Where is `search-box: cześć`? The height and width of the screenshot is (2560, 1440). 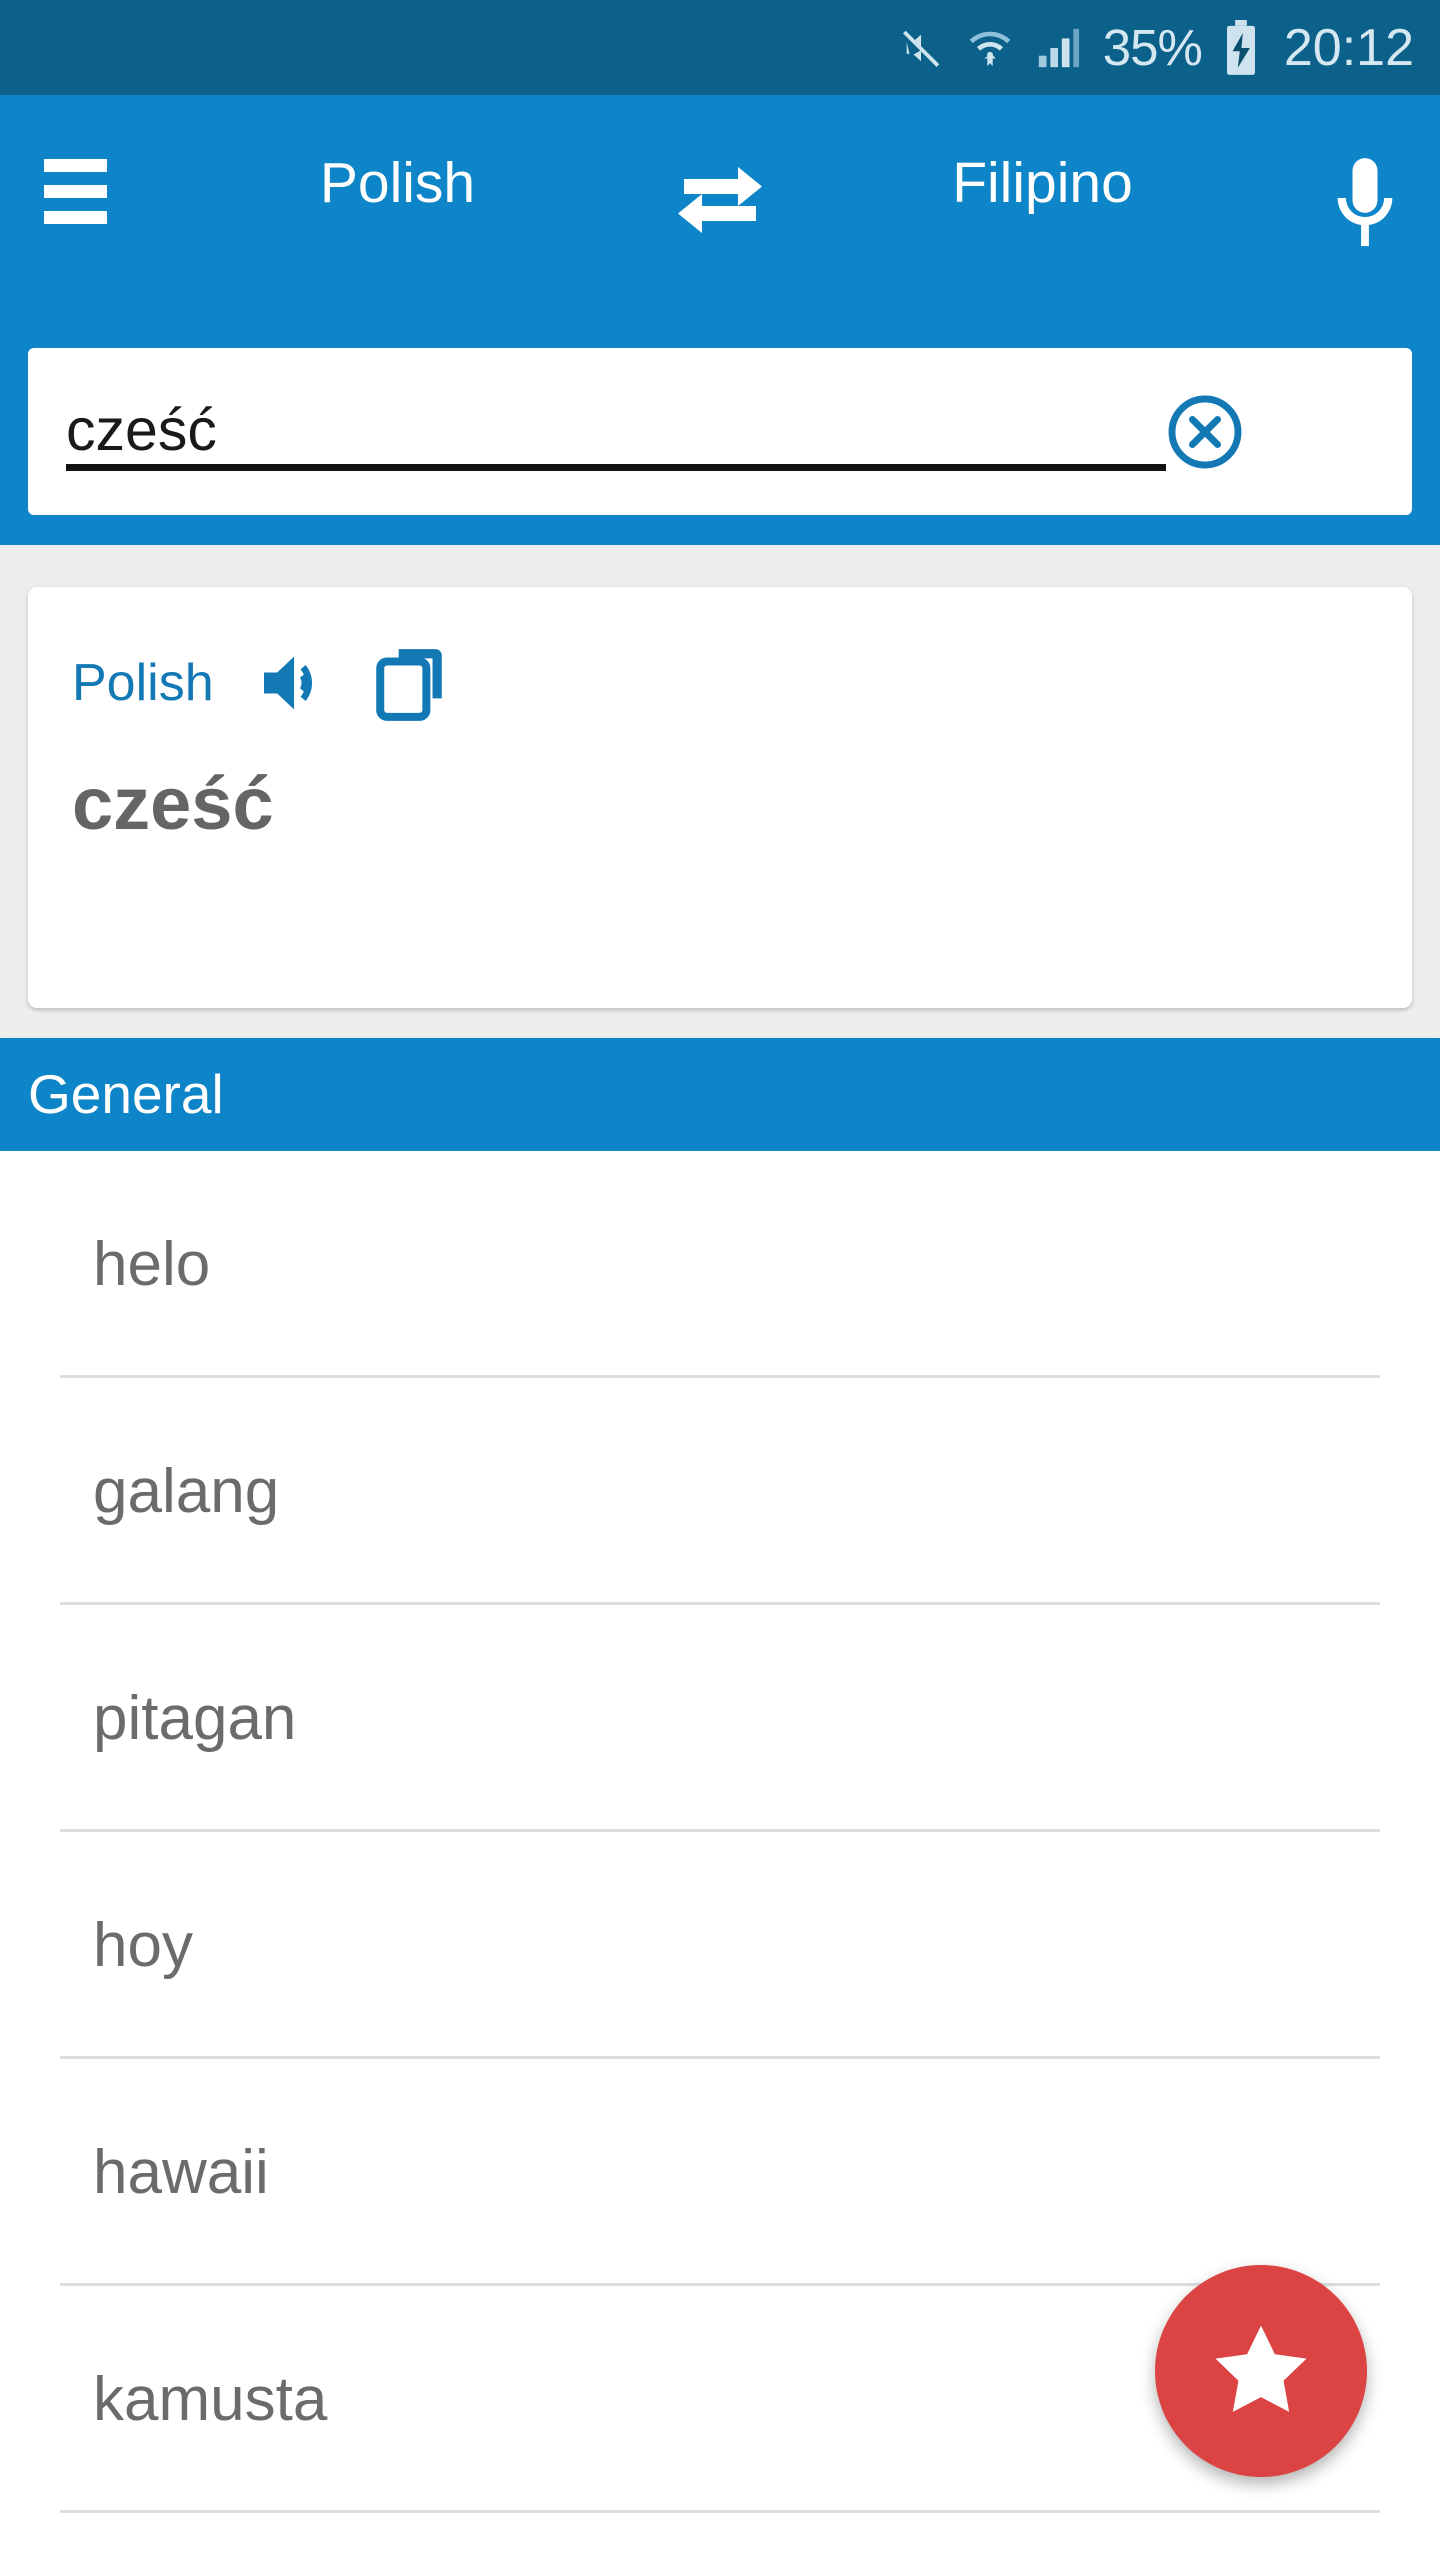
search-box: cześć is located at coordinates (720, 431).